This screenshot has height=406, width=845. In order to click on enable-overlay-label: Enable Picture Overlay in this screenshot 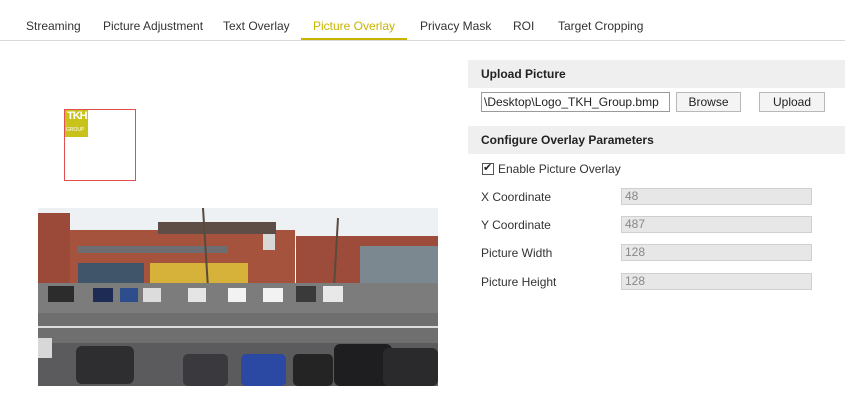, I will do `click(559, 169)`.